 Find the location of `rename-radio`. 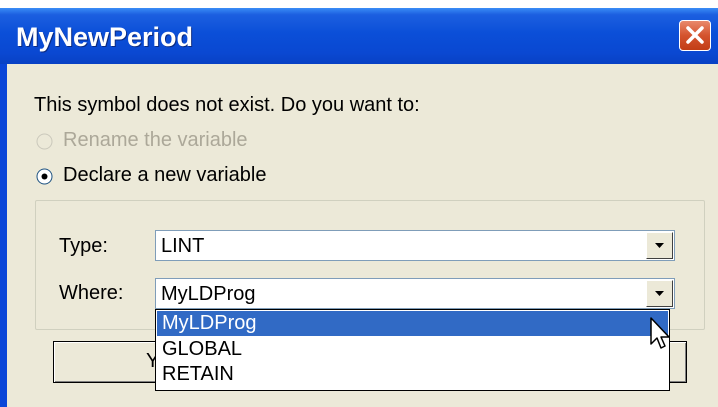

rename-radio is located at coordinates (44, 141).